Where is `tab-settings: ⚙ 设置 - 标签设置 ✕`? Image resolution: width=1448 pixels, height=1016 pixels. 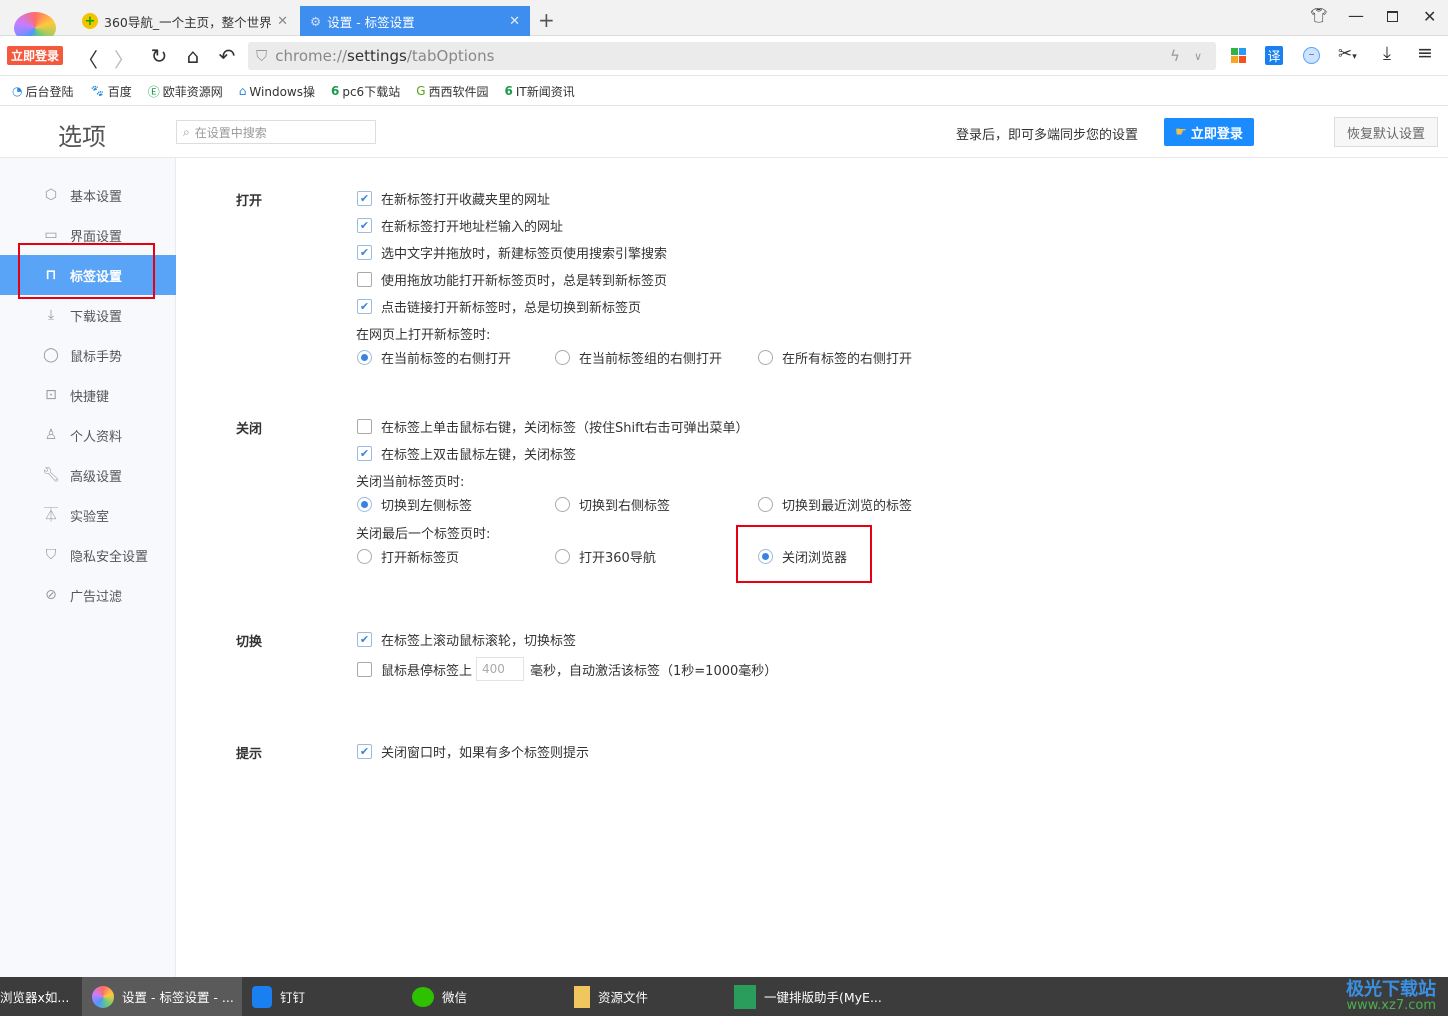 tab-settings: ⚙ 设置 - 标签设置 ✕ is located at coordinates (415, 21).